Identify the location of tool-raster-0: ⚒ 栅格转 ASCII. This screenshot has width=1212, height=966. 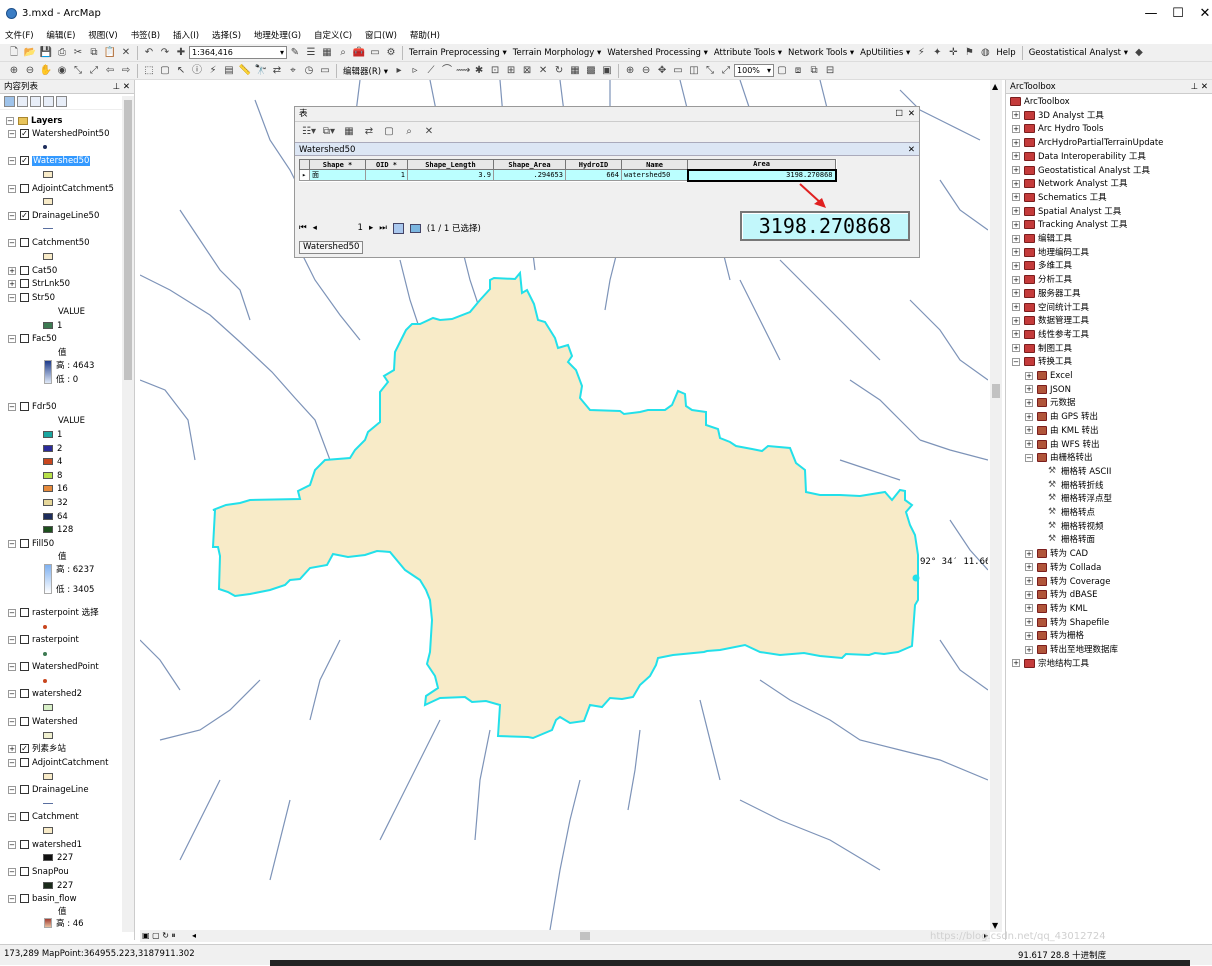
(1079, 472).